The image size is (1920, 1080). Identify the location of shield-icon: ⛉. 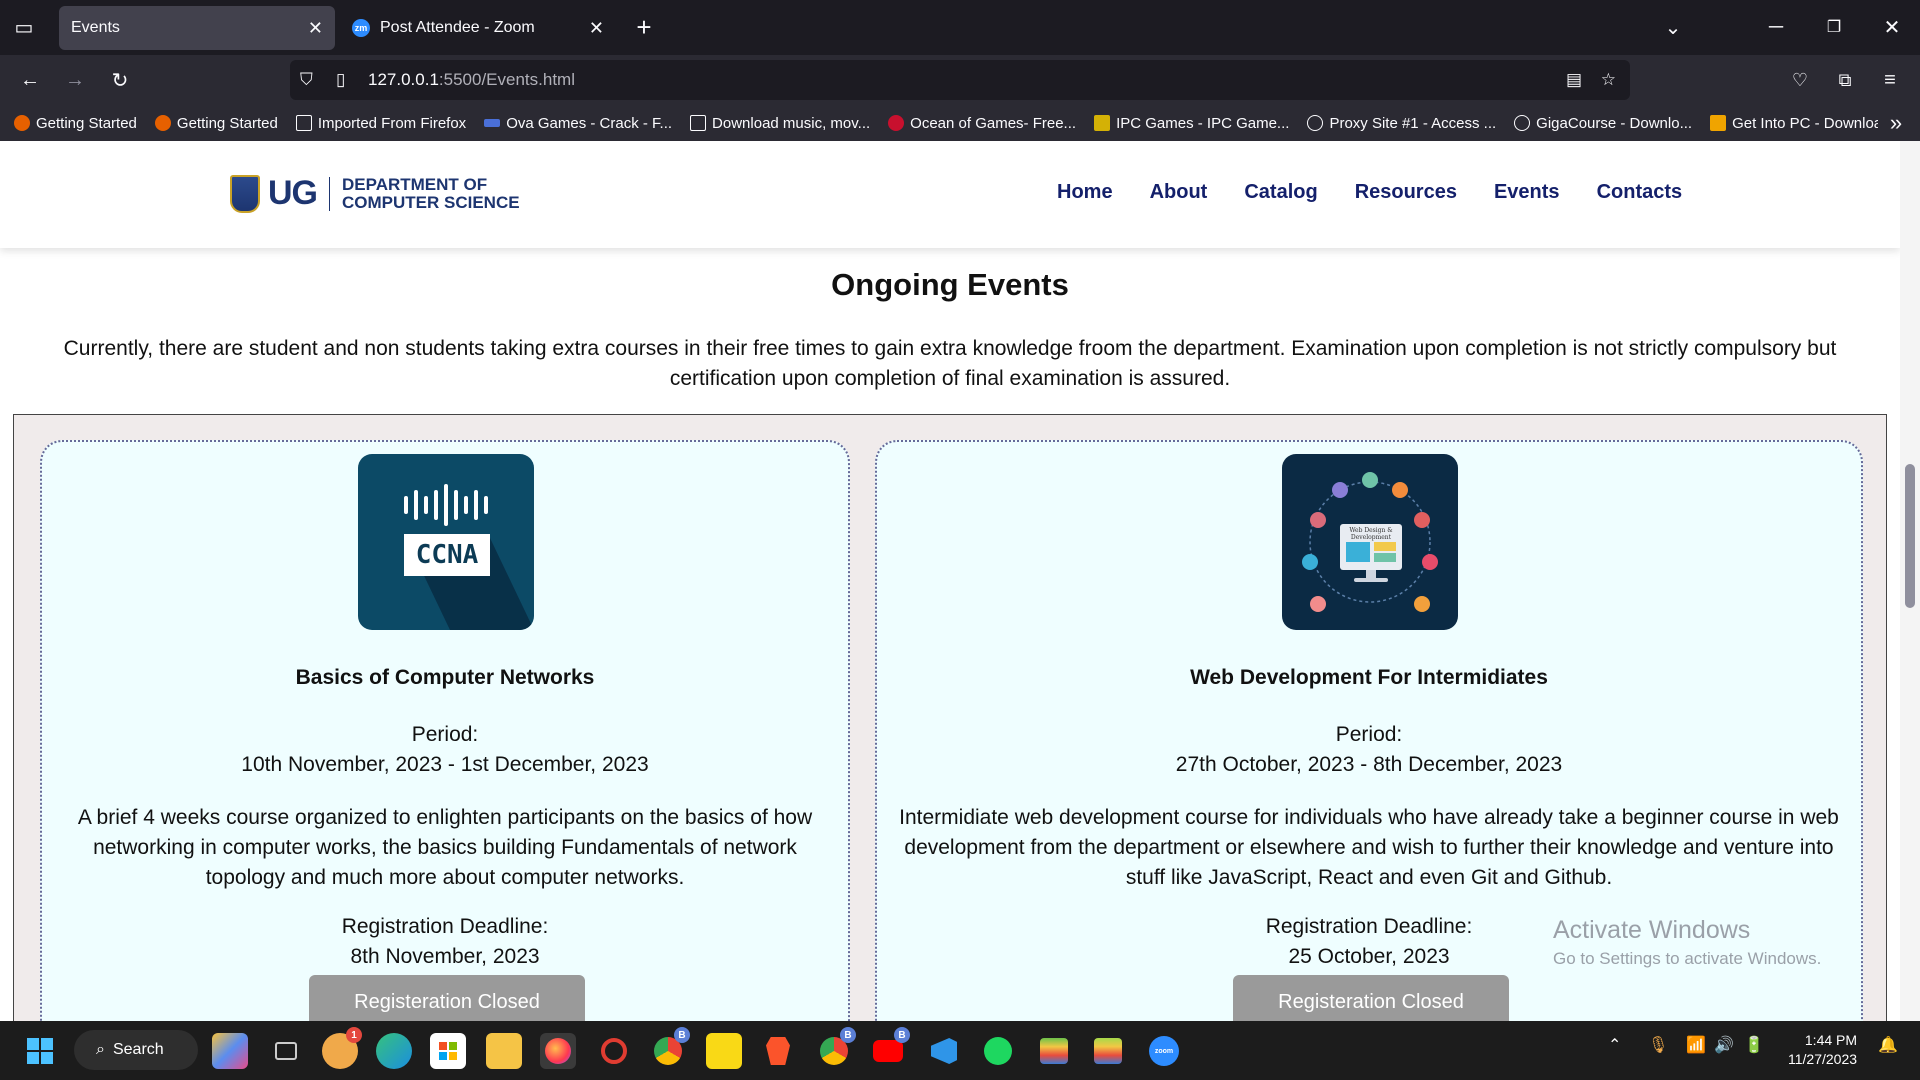
(311, 80).